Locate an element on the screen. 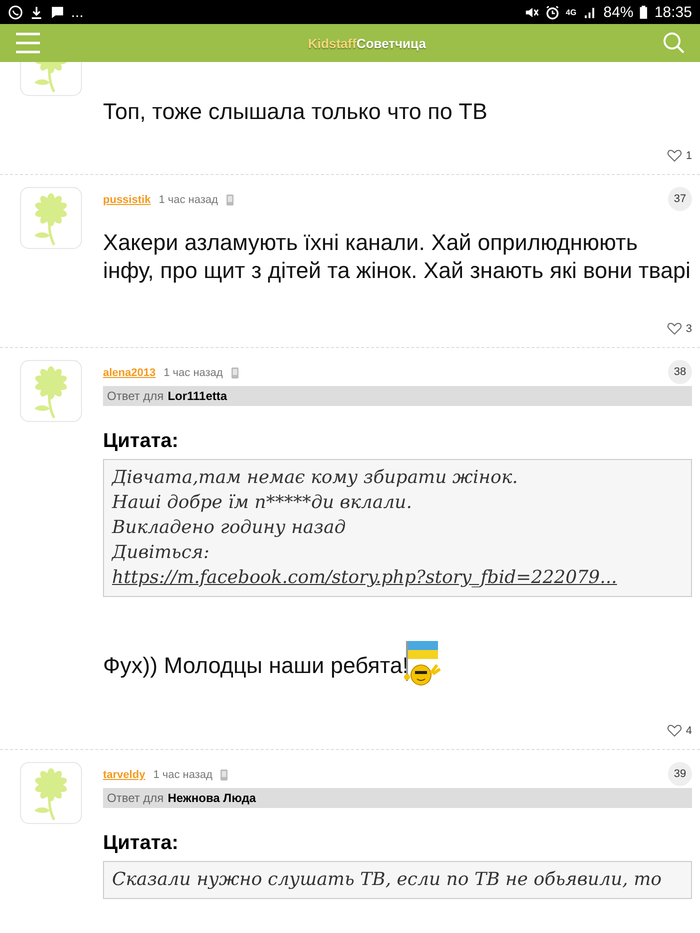  menu-icon is located at coordinates (28, 43).